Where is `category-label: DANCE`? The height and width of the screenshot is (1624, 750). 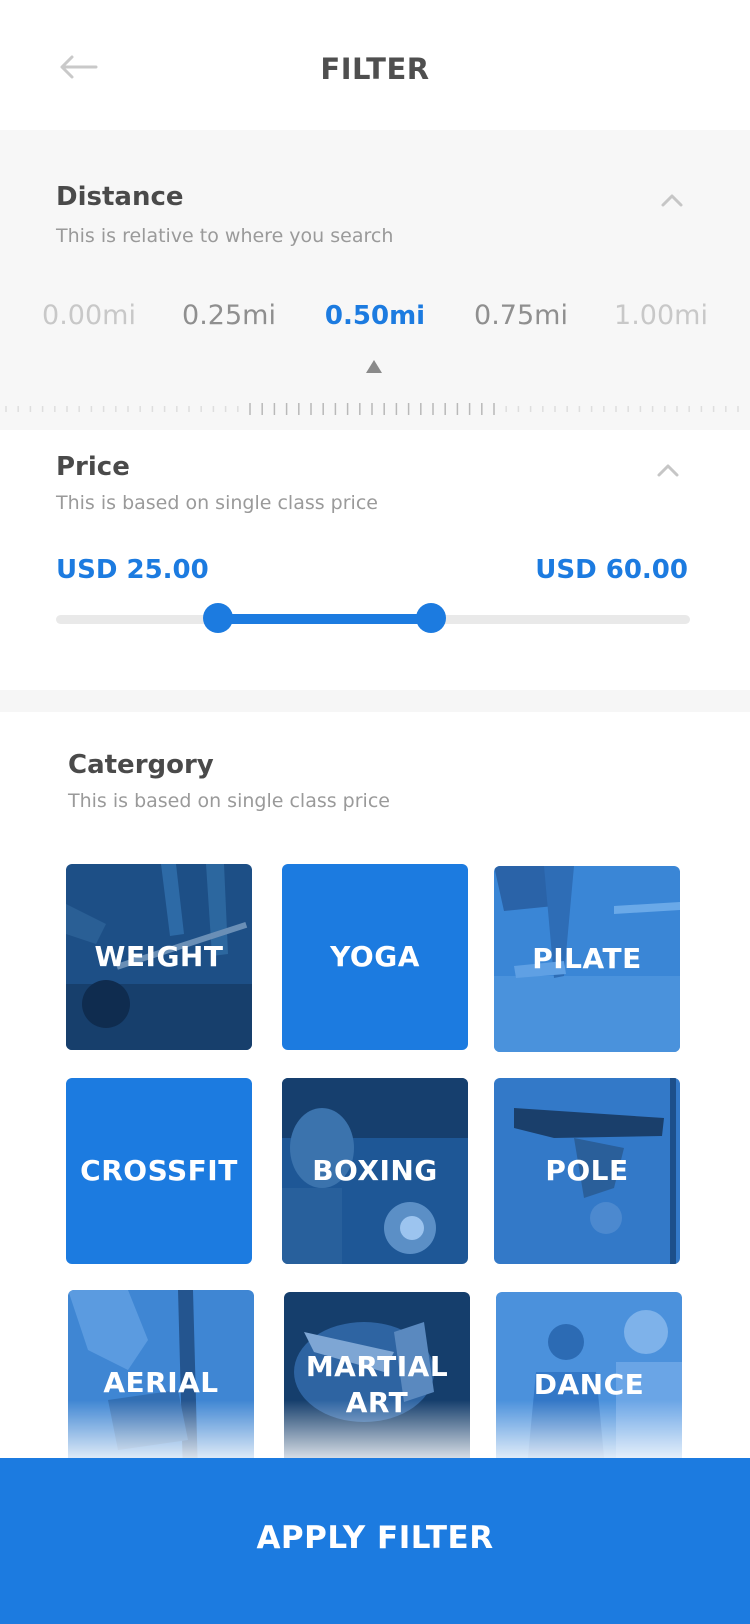 category-label: DANCE is located at coordinates (589, 1384).